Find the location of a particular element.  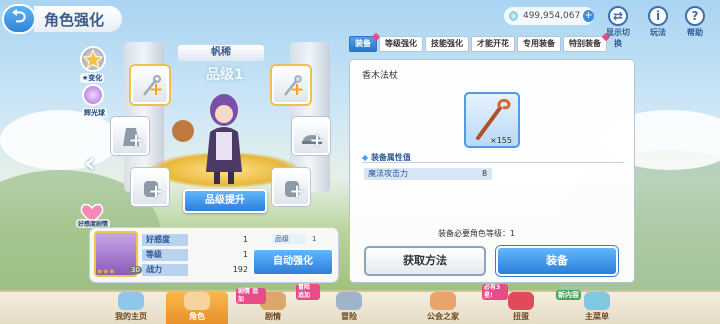

story-badge: 剧情 追加 is located at coordinates (251, 296).